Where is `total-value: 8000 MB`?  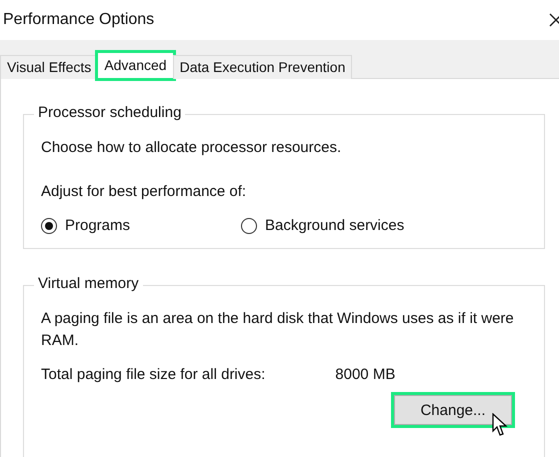 total-value: 8000 MB is located at coordinates (365, 374).